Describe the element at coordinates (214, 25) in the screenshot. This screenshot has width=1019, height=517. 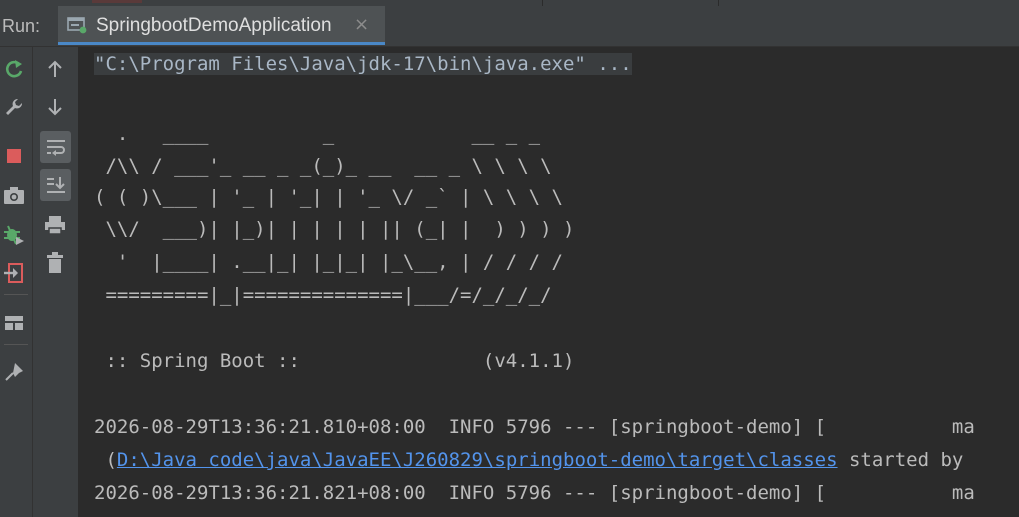
I see `tab-label: SpringbootDemoApplication` at that location.